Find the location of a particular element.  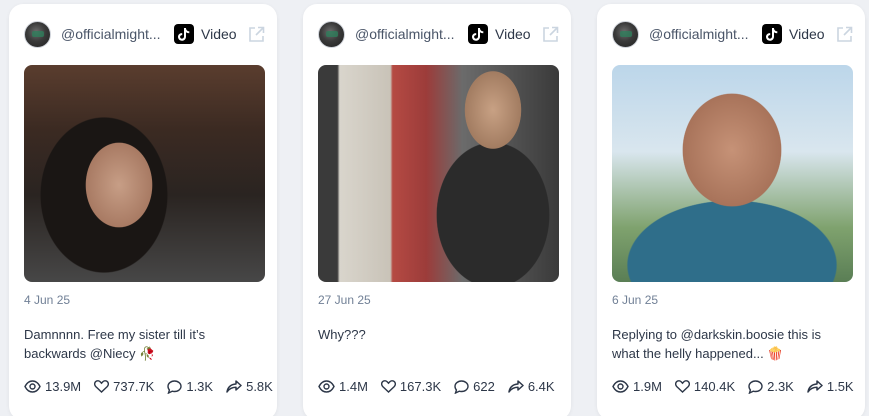

likes-stat: 737.7K is located at coordinates (124, 386).